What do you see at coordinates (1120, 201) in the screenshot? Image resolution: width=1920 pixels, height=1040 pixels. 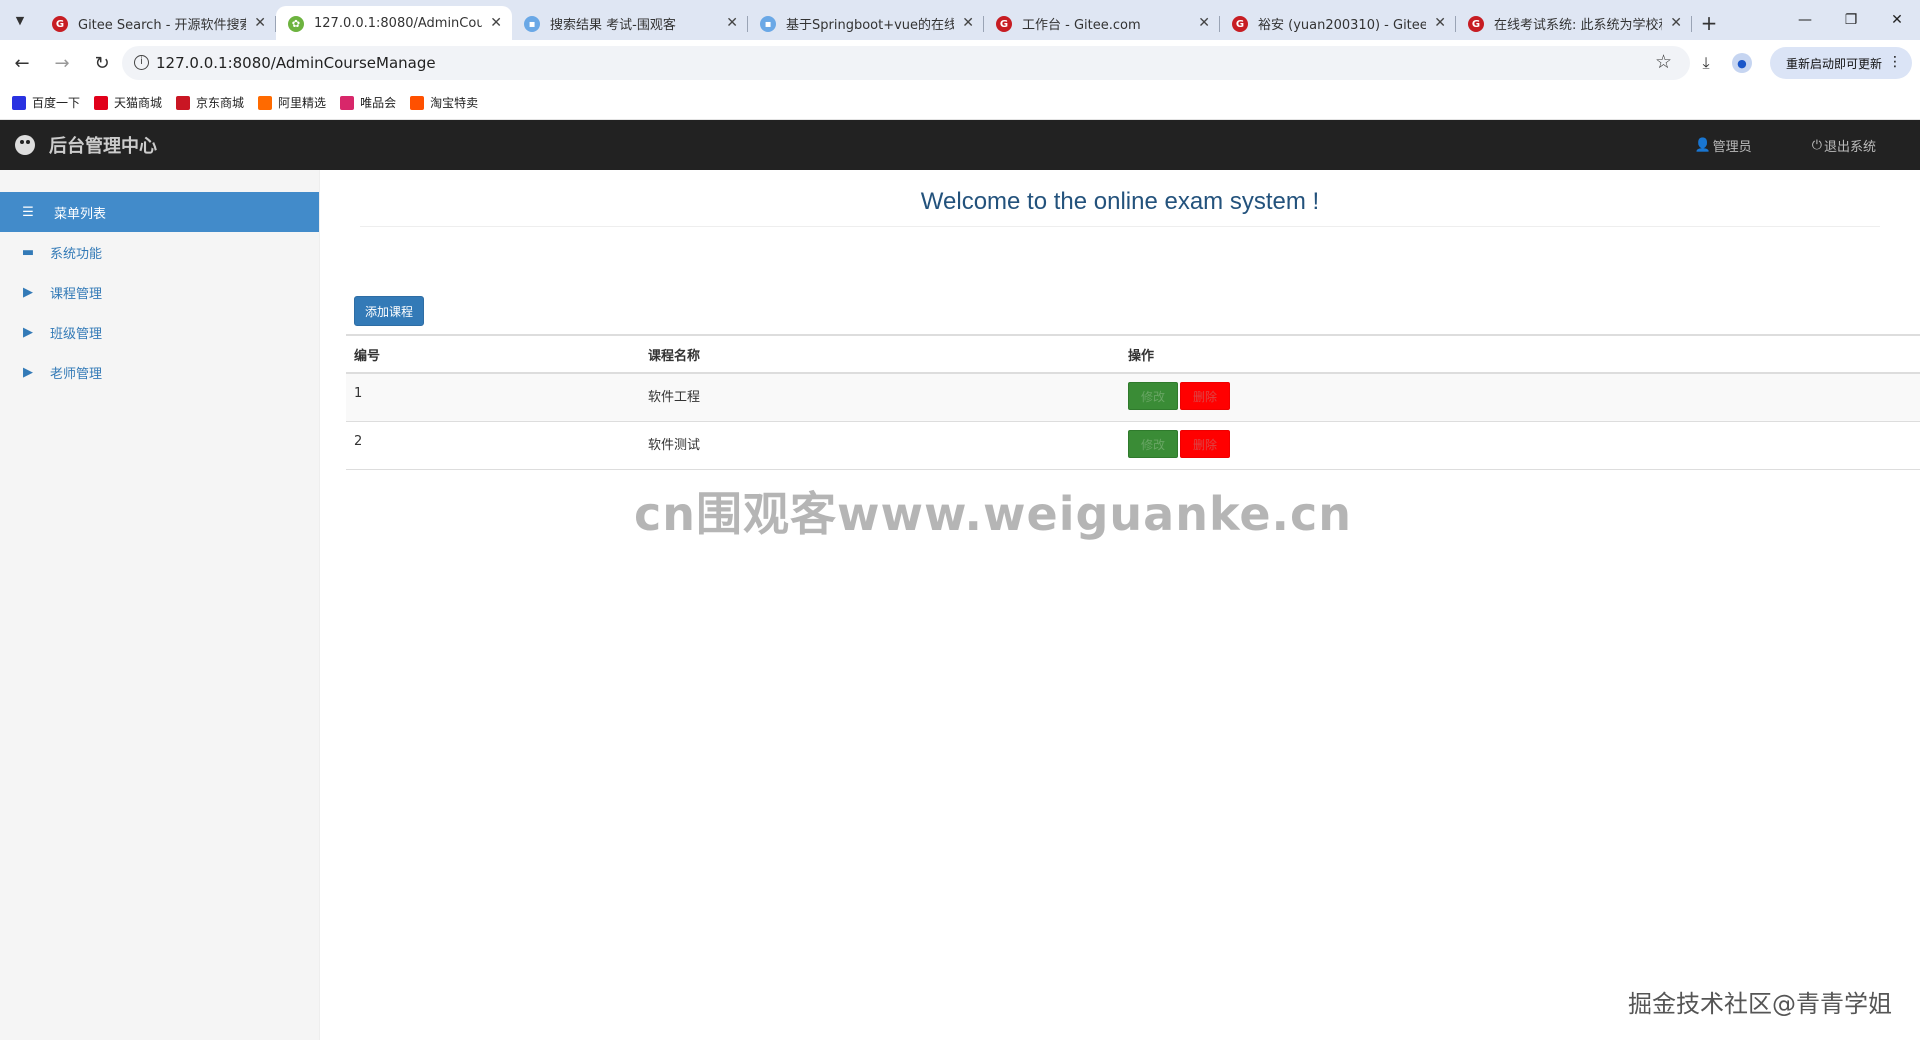 I see `welcome-title: Welcome to the online exam system !` at bounding box center [1120, 201].